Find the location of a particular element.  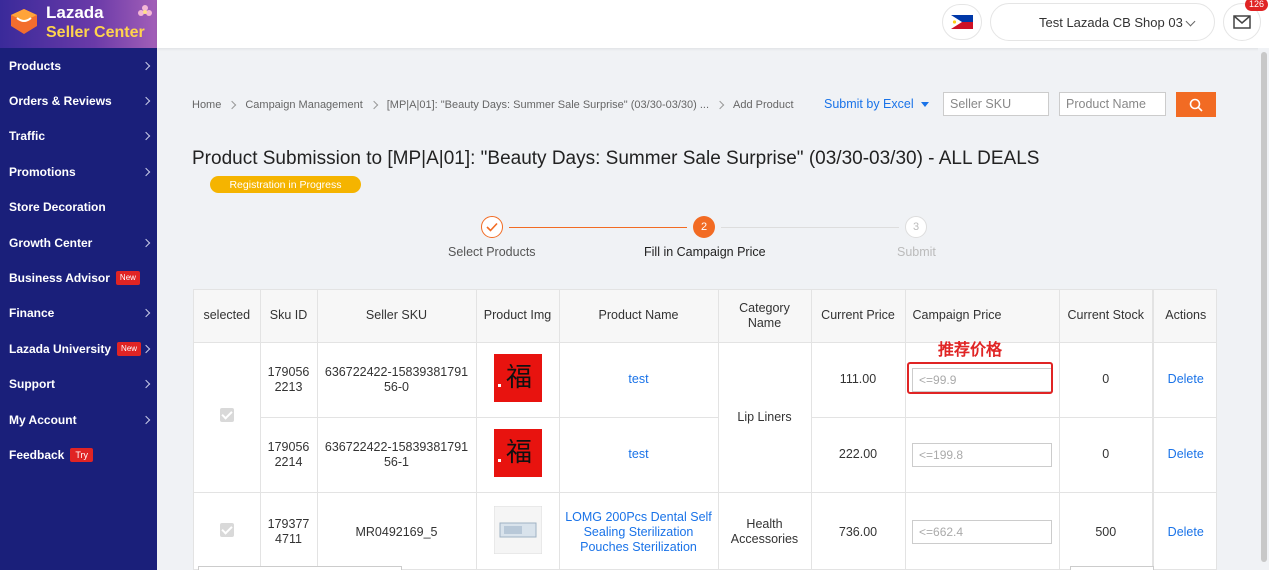

recommended-price-annotation: 推荐价格 is located at coordinates (970, 350).